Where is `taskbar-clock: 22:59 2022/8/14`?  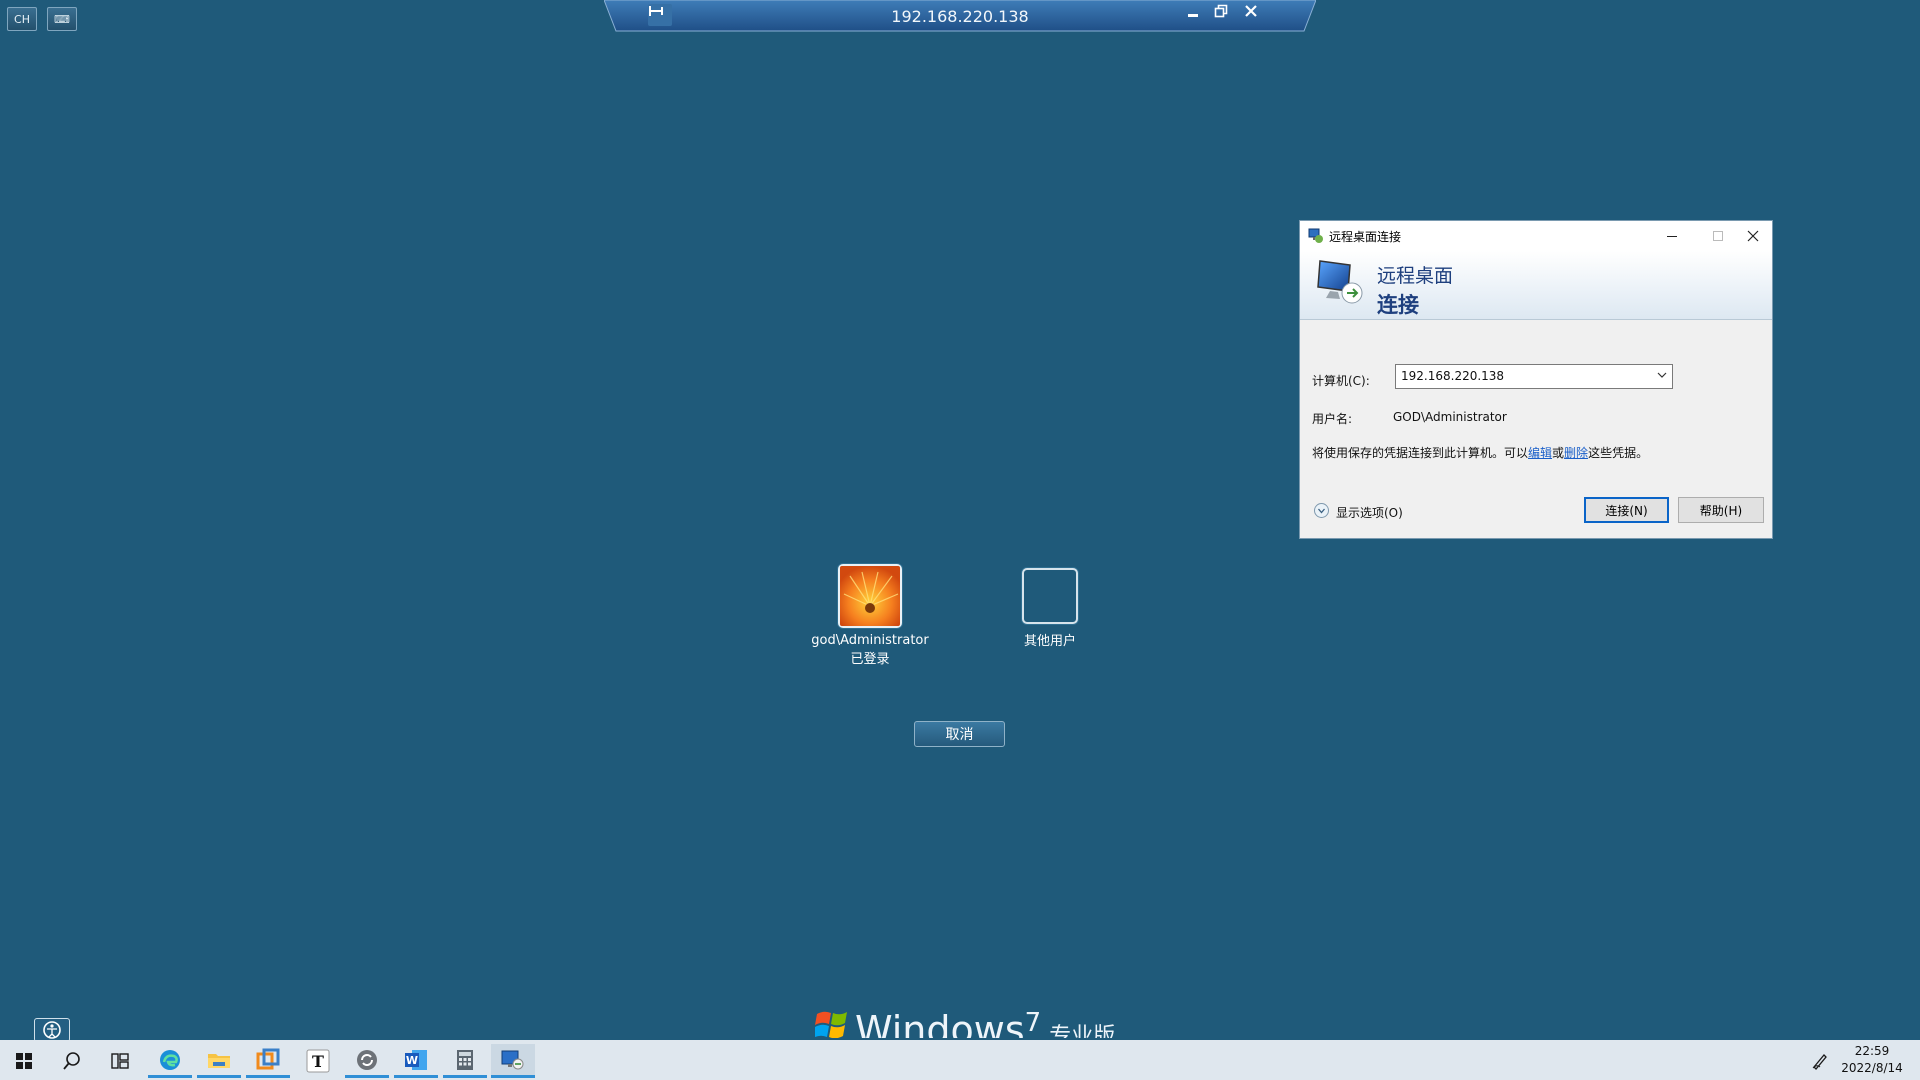
taskbar-clock: 22:59 2022/8/14 is located at coordinates (1872, 1060).